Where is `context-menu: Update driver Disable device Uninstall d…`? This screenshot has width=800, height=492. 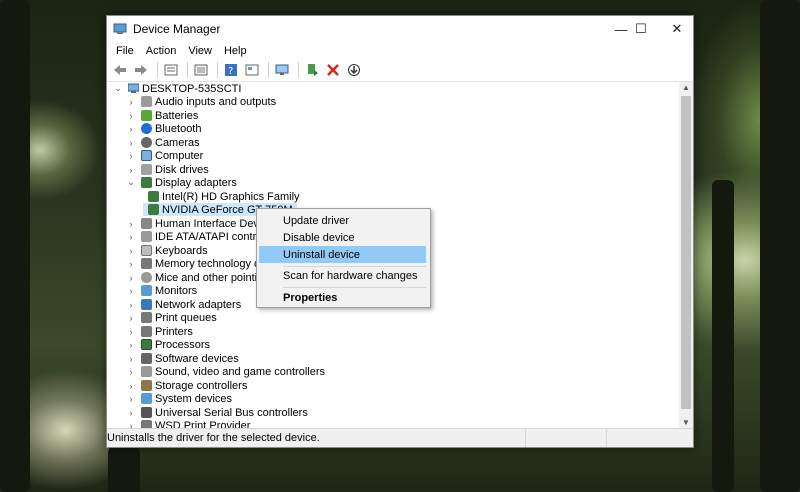
context-menu: Update driver Disable device Uninstall d… is located at coordinates (343, 258).